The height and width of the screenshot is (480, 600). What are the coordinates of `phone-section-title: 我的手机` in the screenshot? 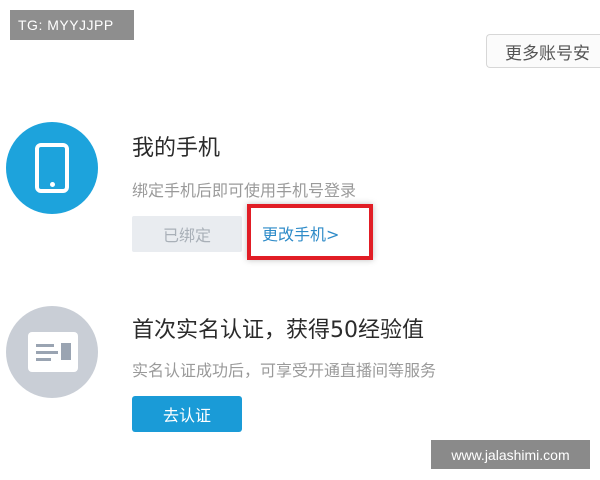 It's located at (176, 148).